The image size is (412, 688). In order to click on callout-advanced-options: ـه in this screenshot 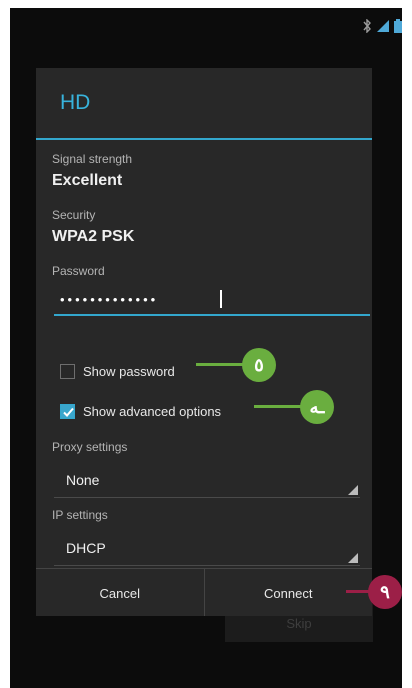, I will do `click(295, 407)`.